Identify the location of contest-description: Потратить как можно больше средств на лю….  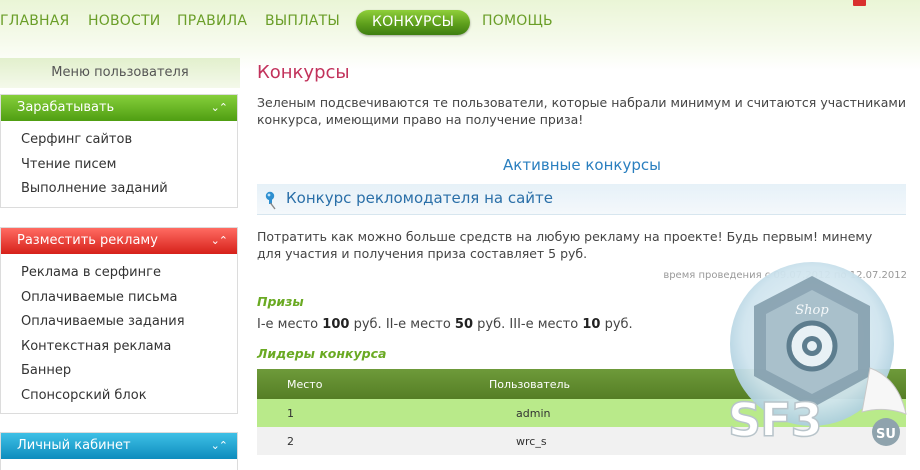
(565, 245).